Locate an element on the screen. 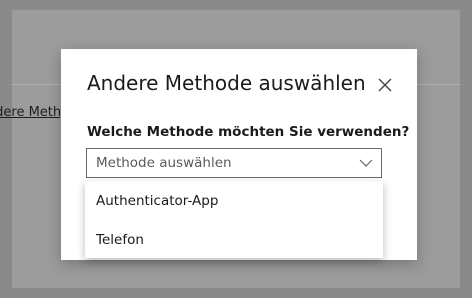 The image size is (472, 298). close-icon is located at coordinates (385, 85).